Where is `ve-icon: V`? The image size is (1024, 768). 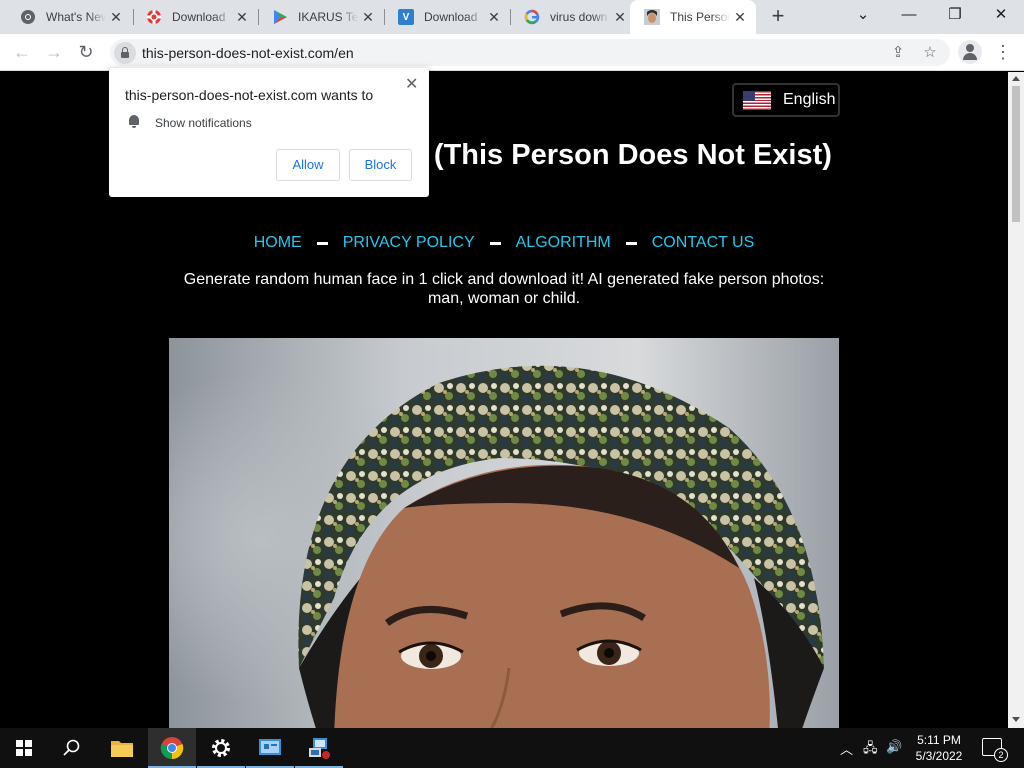
ve-icon: V is located at coordinates (406, 17).